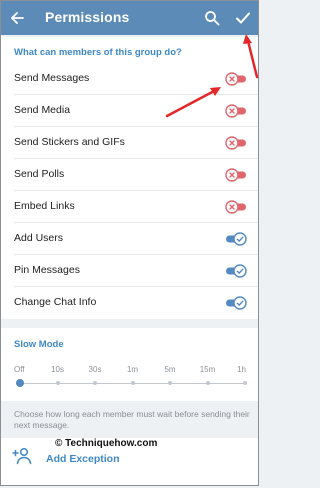 Image resolution: width=320 pixels, height=488 pixels. I want to click on slow-mode-option: 5m, so click(169, 369).